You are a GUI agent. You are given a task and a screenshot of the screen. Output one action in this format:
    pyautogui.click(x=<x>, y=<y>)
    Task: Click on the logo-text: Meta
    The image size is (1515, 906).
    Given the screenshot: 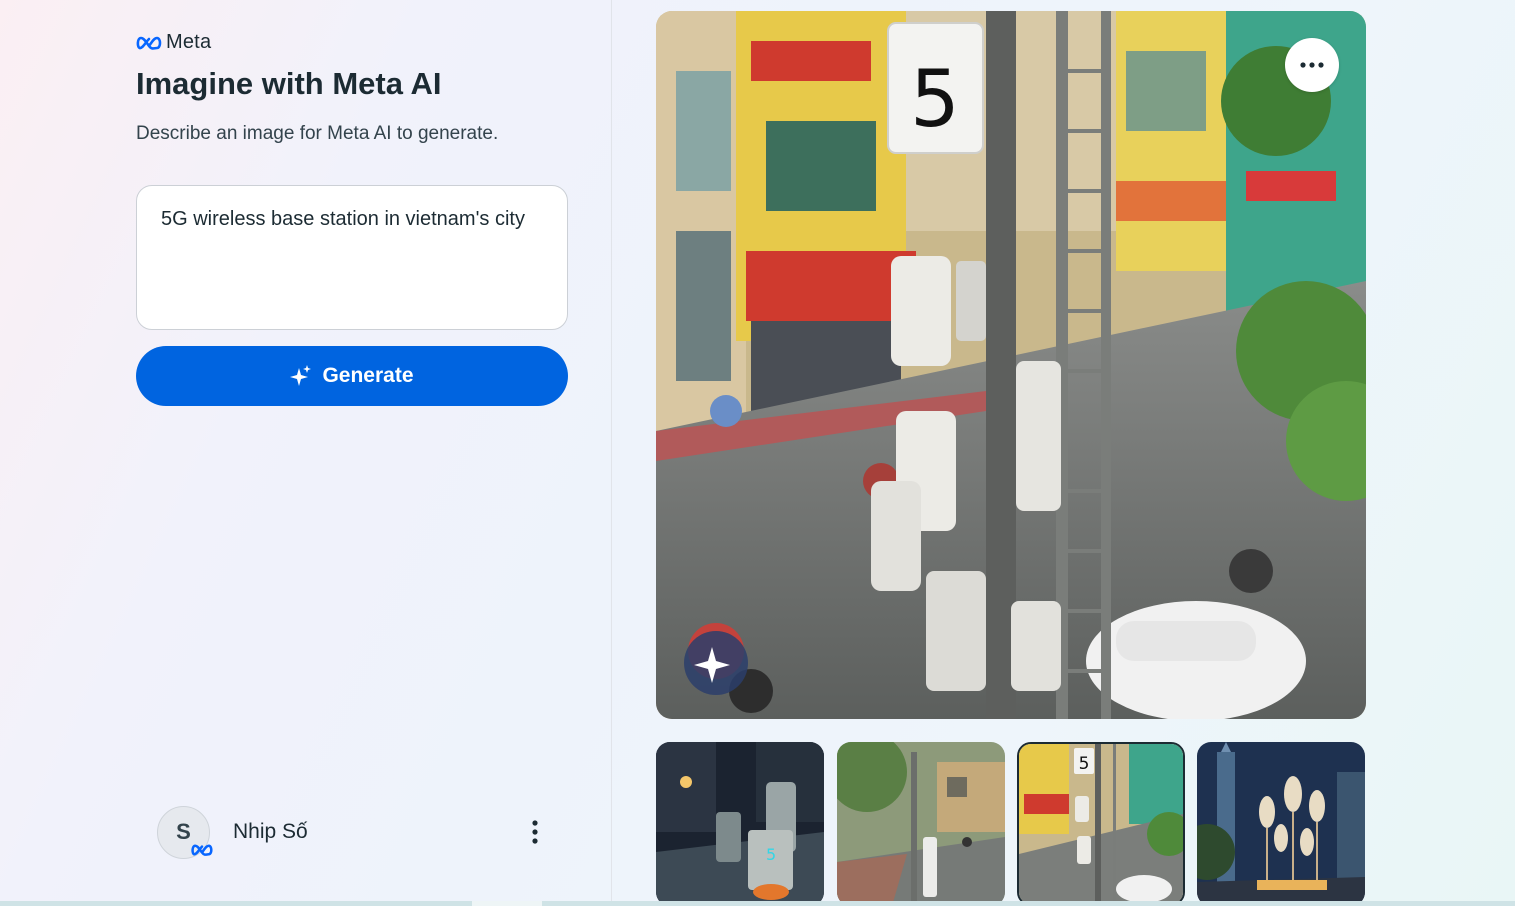 What is the action you would take?
    pyautogui.click(x=189, y=42)
    